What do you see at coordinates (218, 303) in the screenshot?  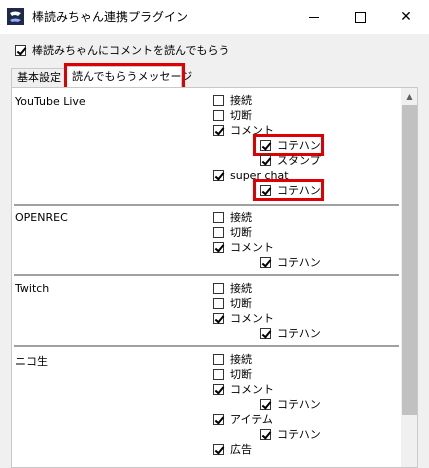 I see `twitch-disconnect-checkbox` at bounding box center [218, 303].